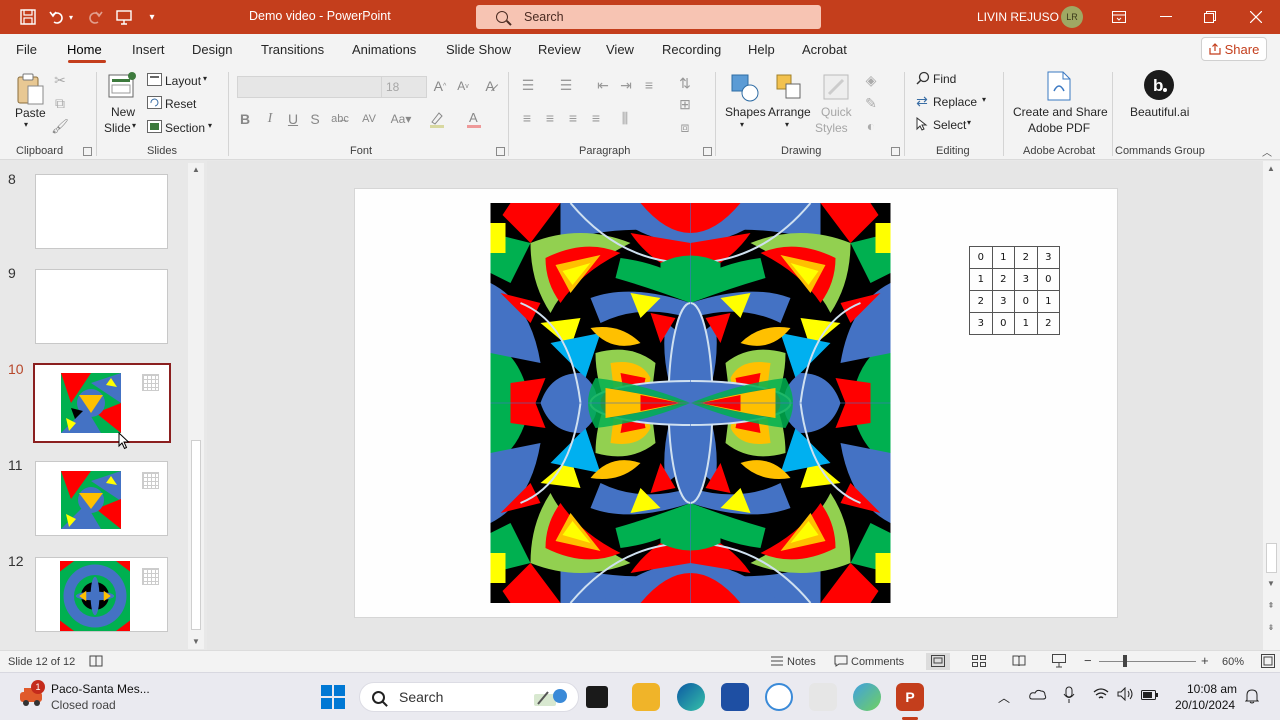  I want to click on bullets-icon: ☰, so click(528, 85).